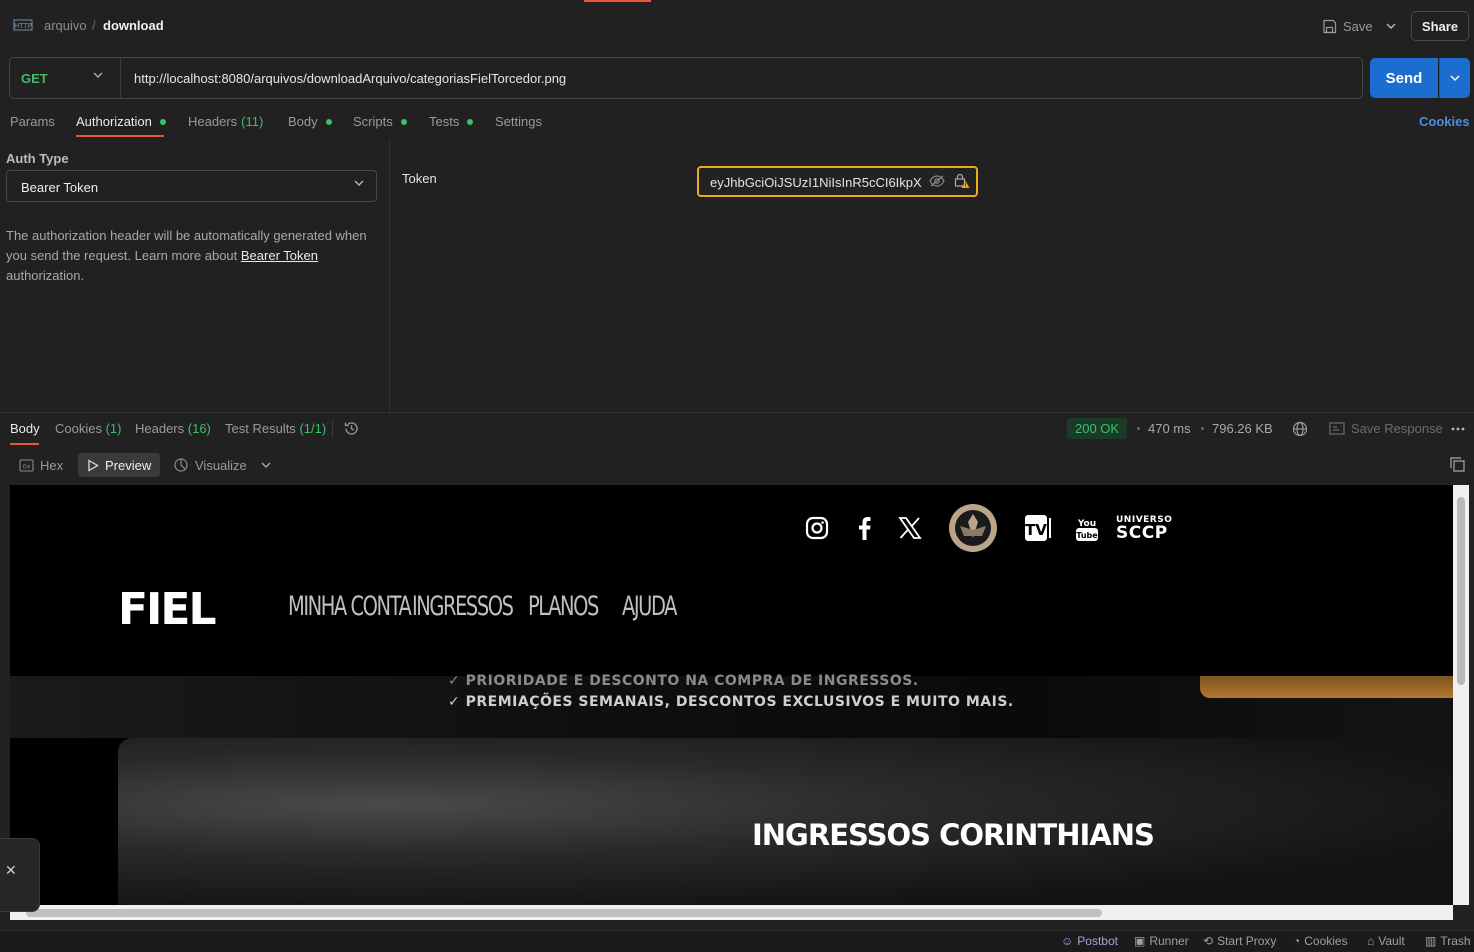 This screenshot has width=1474, height=952. I want to click on view-visualize-button: Visualize, so click(210, 465).